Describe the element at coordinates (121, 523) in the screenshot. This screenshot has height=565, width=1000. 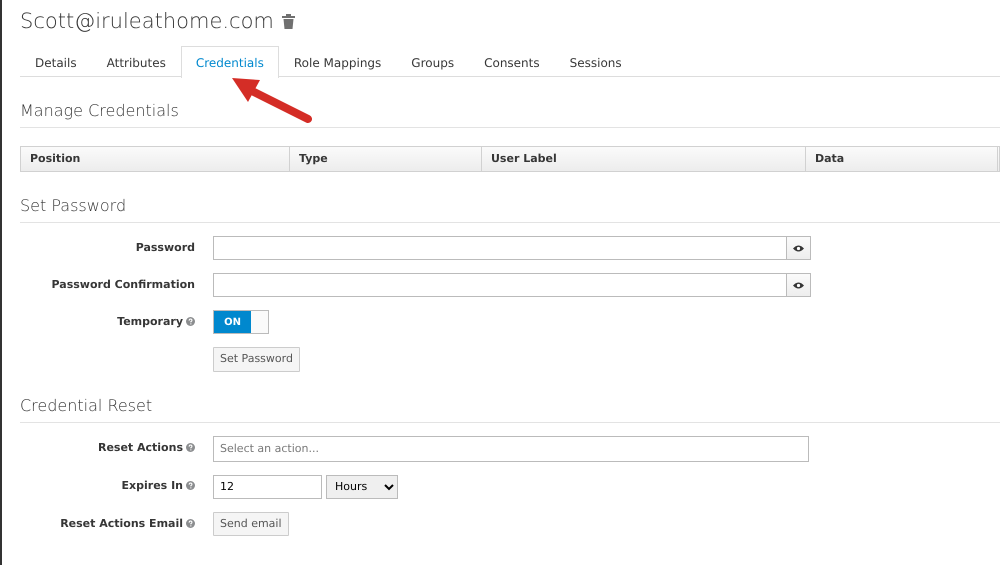
I see `field-label: Reset Actions Email` at that location.